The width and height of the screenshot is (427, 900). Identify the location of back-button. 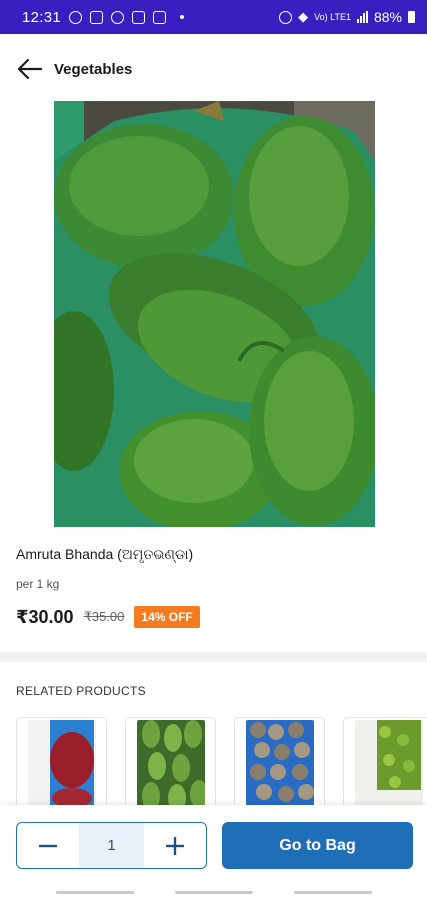
(30, 69).